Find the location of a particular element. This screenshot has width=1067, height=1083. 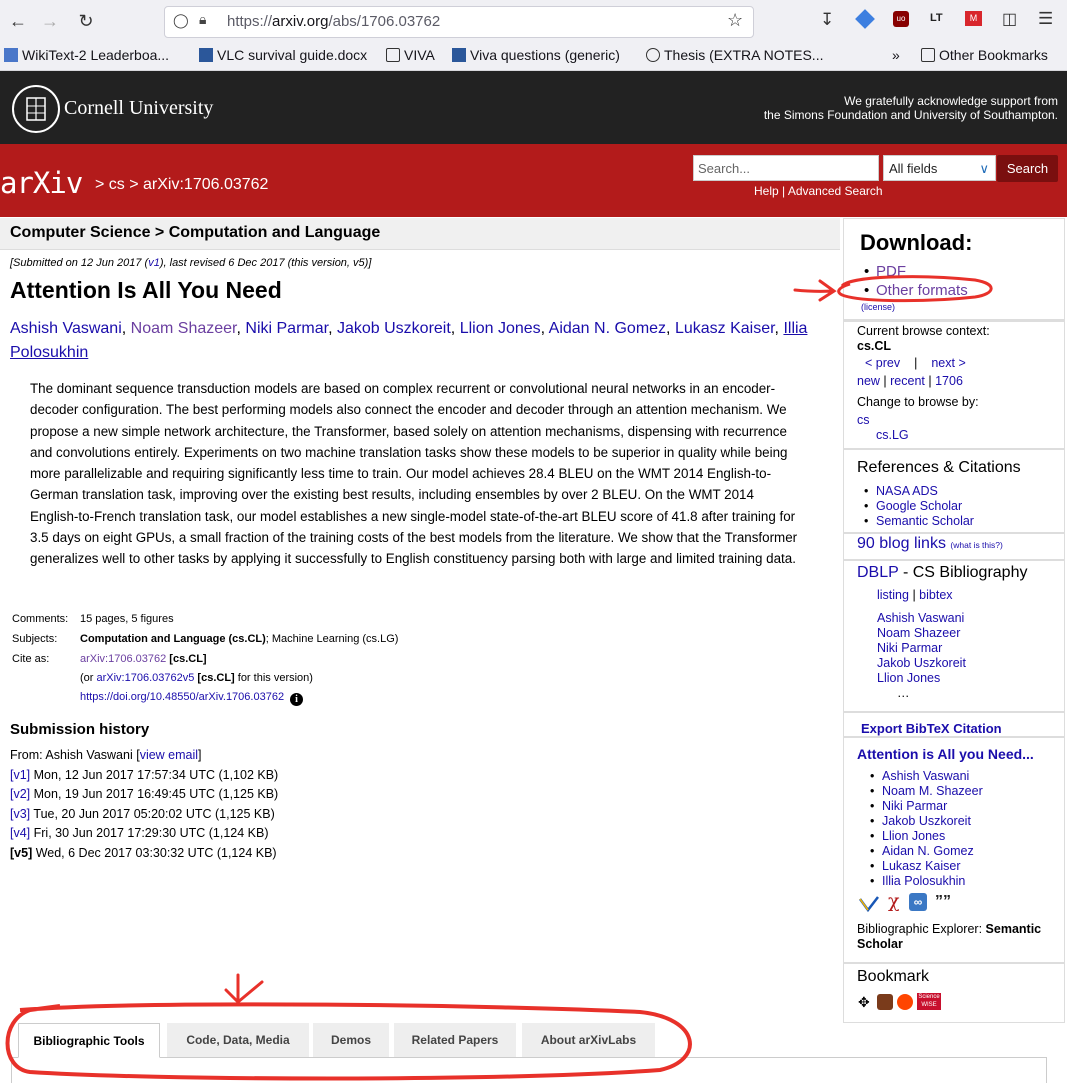

lock-icon: 🔒︎ is located at coordinates (202, 19).